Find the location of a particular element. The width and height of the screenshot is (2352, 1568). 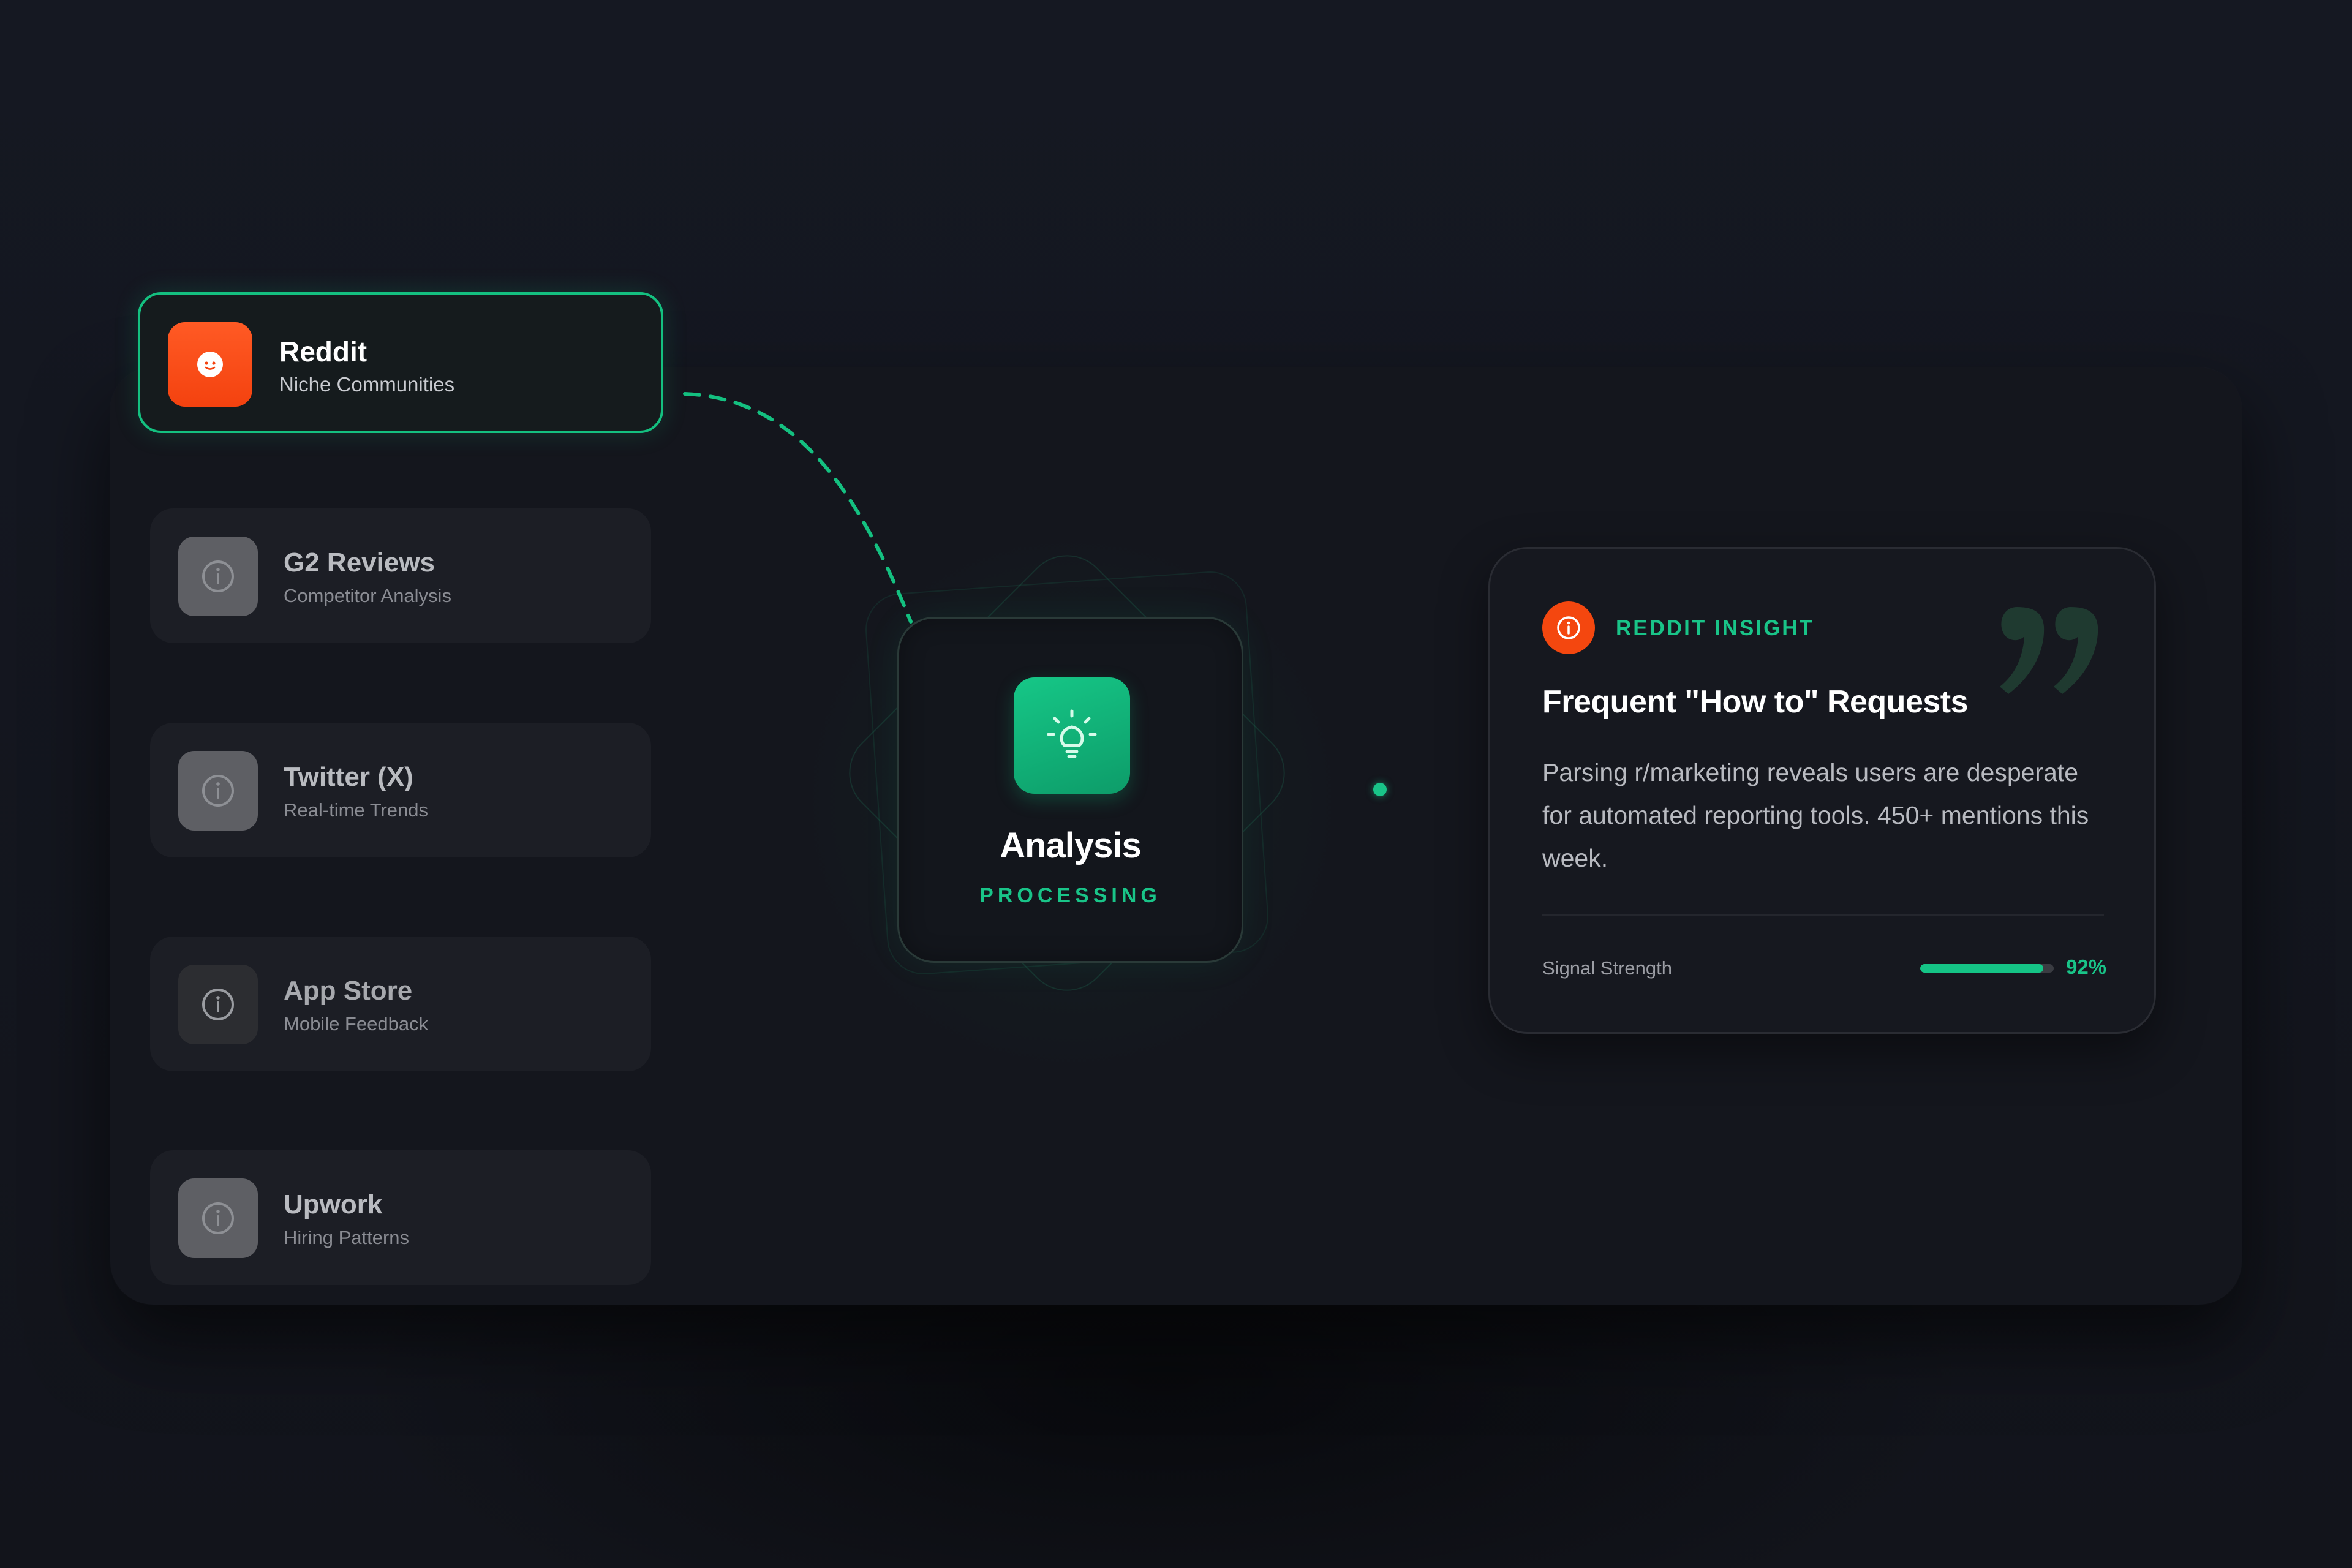

source-title: G2 Reviews is located at coordinates (360, 563).